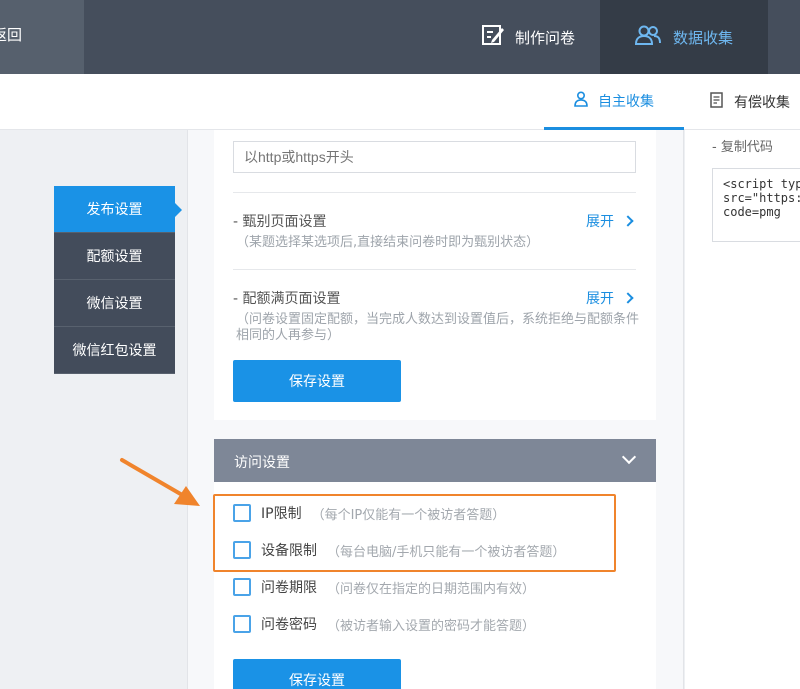 The image size is (800, 689). I want to click on menu-item-publish-settings: 发布设置, so click(118, 209).